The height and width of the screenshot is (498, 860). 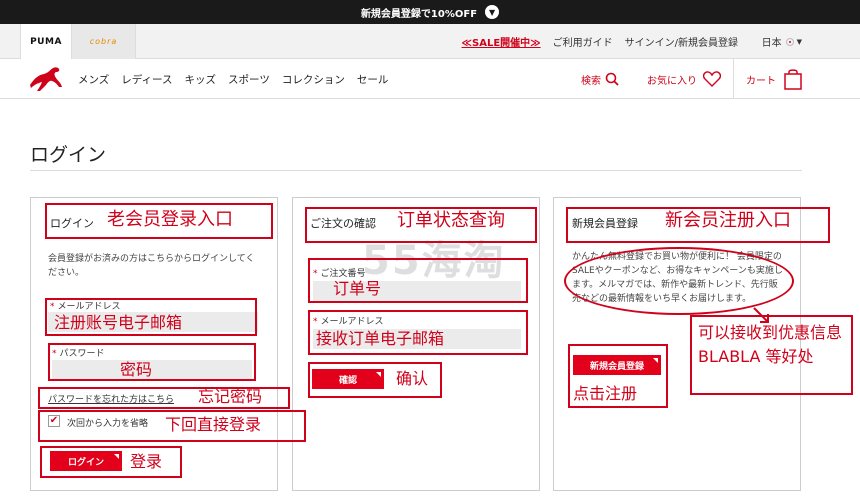 I want to click on signin-link: サインイン/新規会員登録, so click(x=681, y=41).